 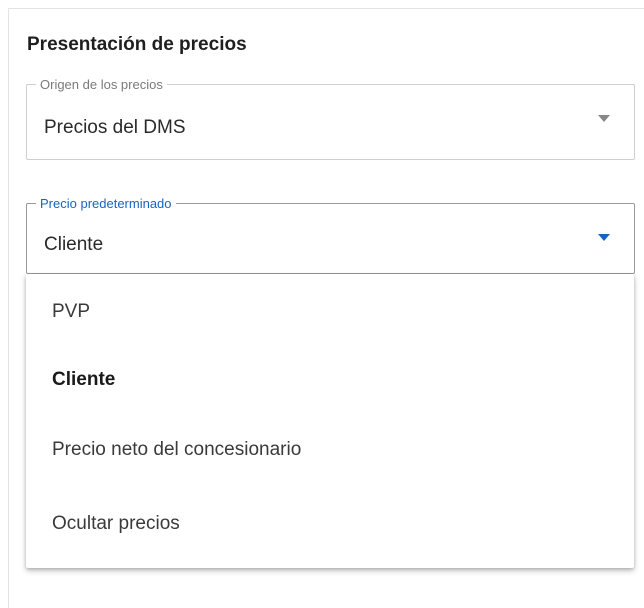 I want to click on dropdown-option-ocultar-precios: Ocultar precios, so click(x=330, y=524).